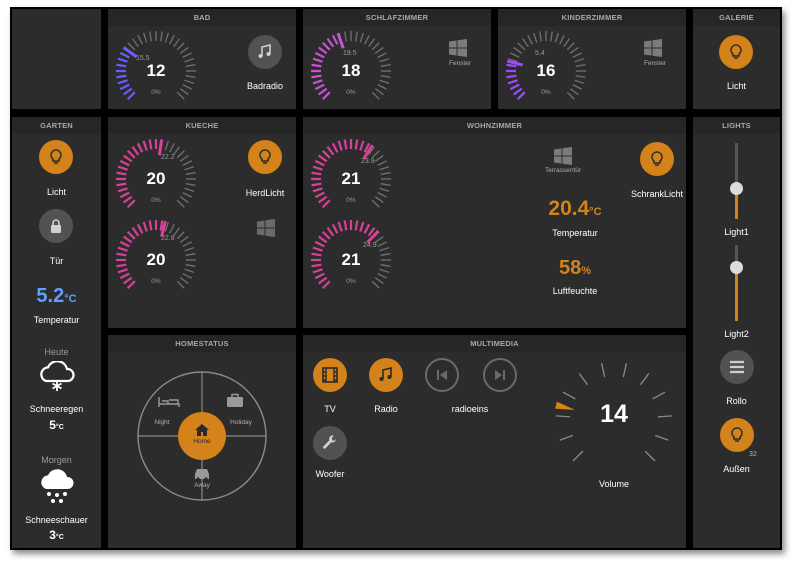 The width and height of the screenshot is (800, 566). What do you see at coordinates (386, 409) in the screenshot?
I see `radio-label: Radio` at bounding box center [386, 409].